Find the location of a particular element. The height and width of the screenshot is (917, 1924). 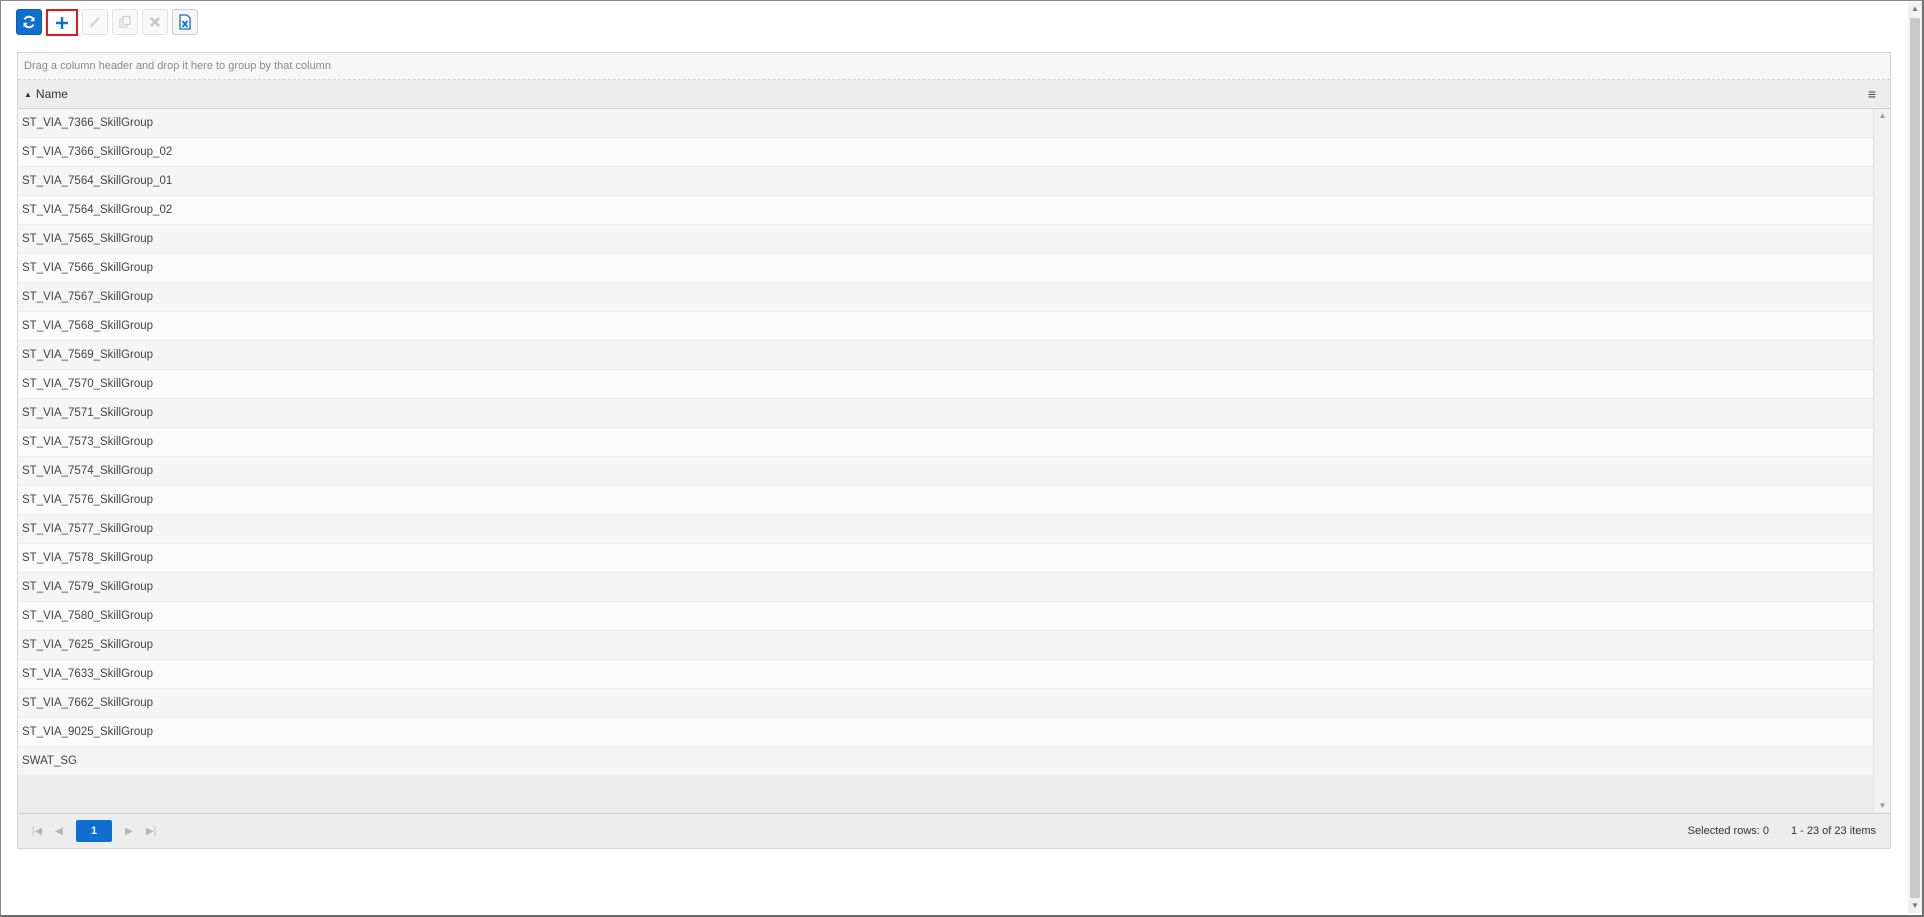

page-scroll-up-icon: ▲ is located at coordinates (1915, 9).